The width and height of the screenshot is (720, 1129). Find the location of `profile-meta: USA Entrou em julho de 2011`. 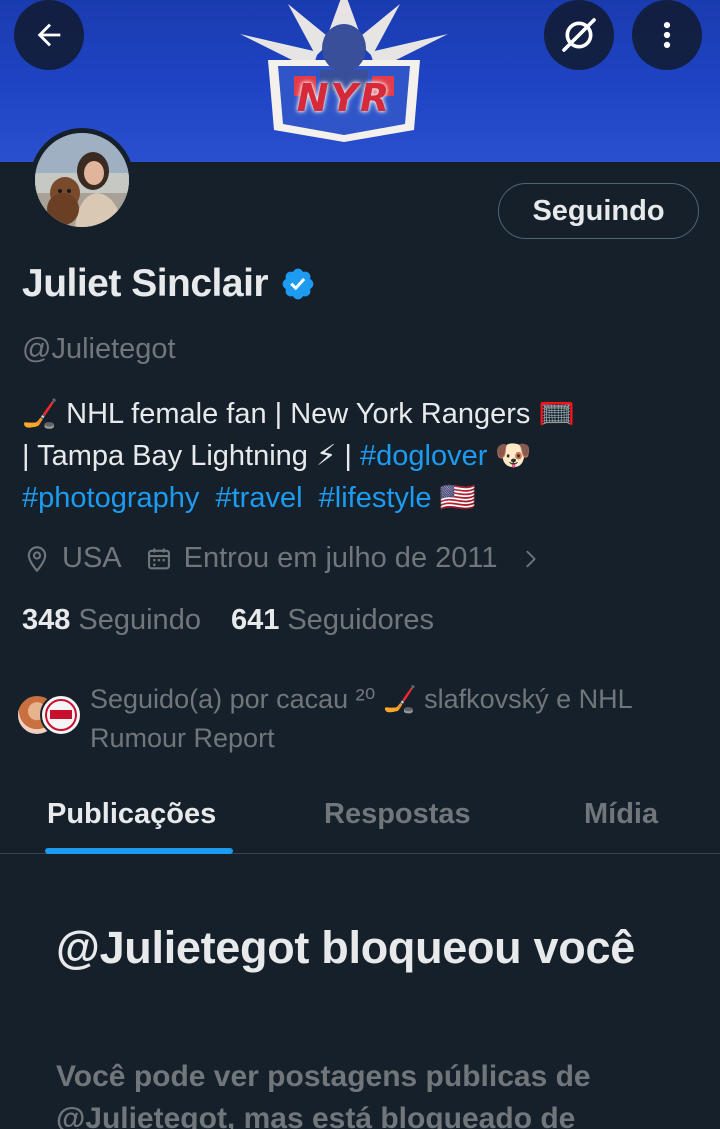

profile-meta: USA Entrou em julho de 2011 is located at coordinates (284, 558).